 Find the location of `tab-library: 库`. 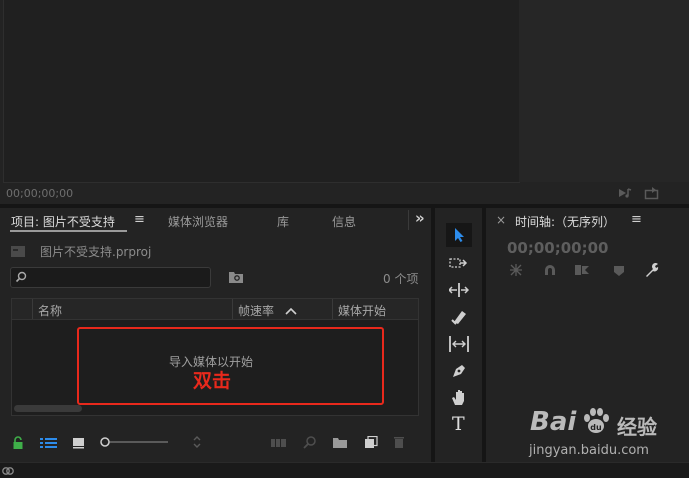

tab-library: 库 is located at coordinates (283, 221).